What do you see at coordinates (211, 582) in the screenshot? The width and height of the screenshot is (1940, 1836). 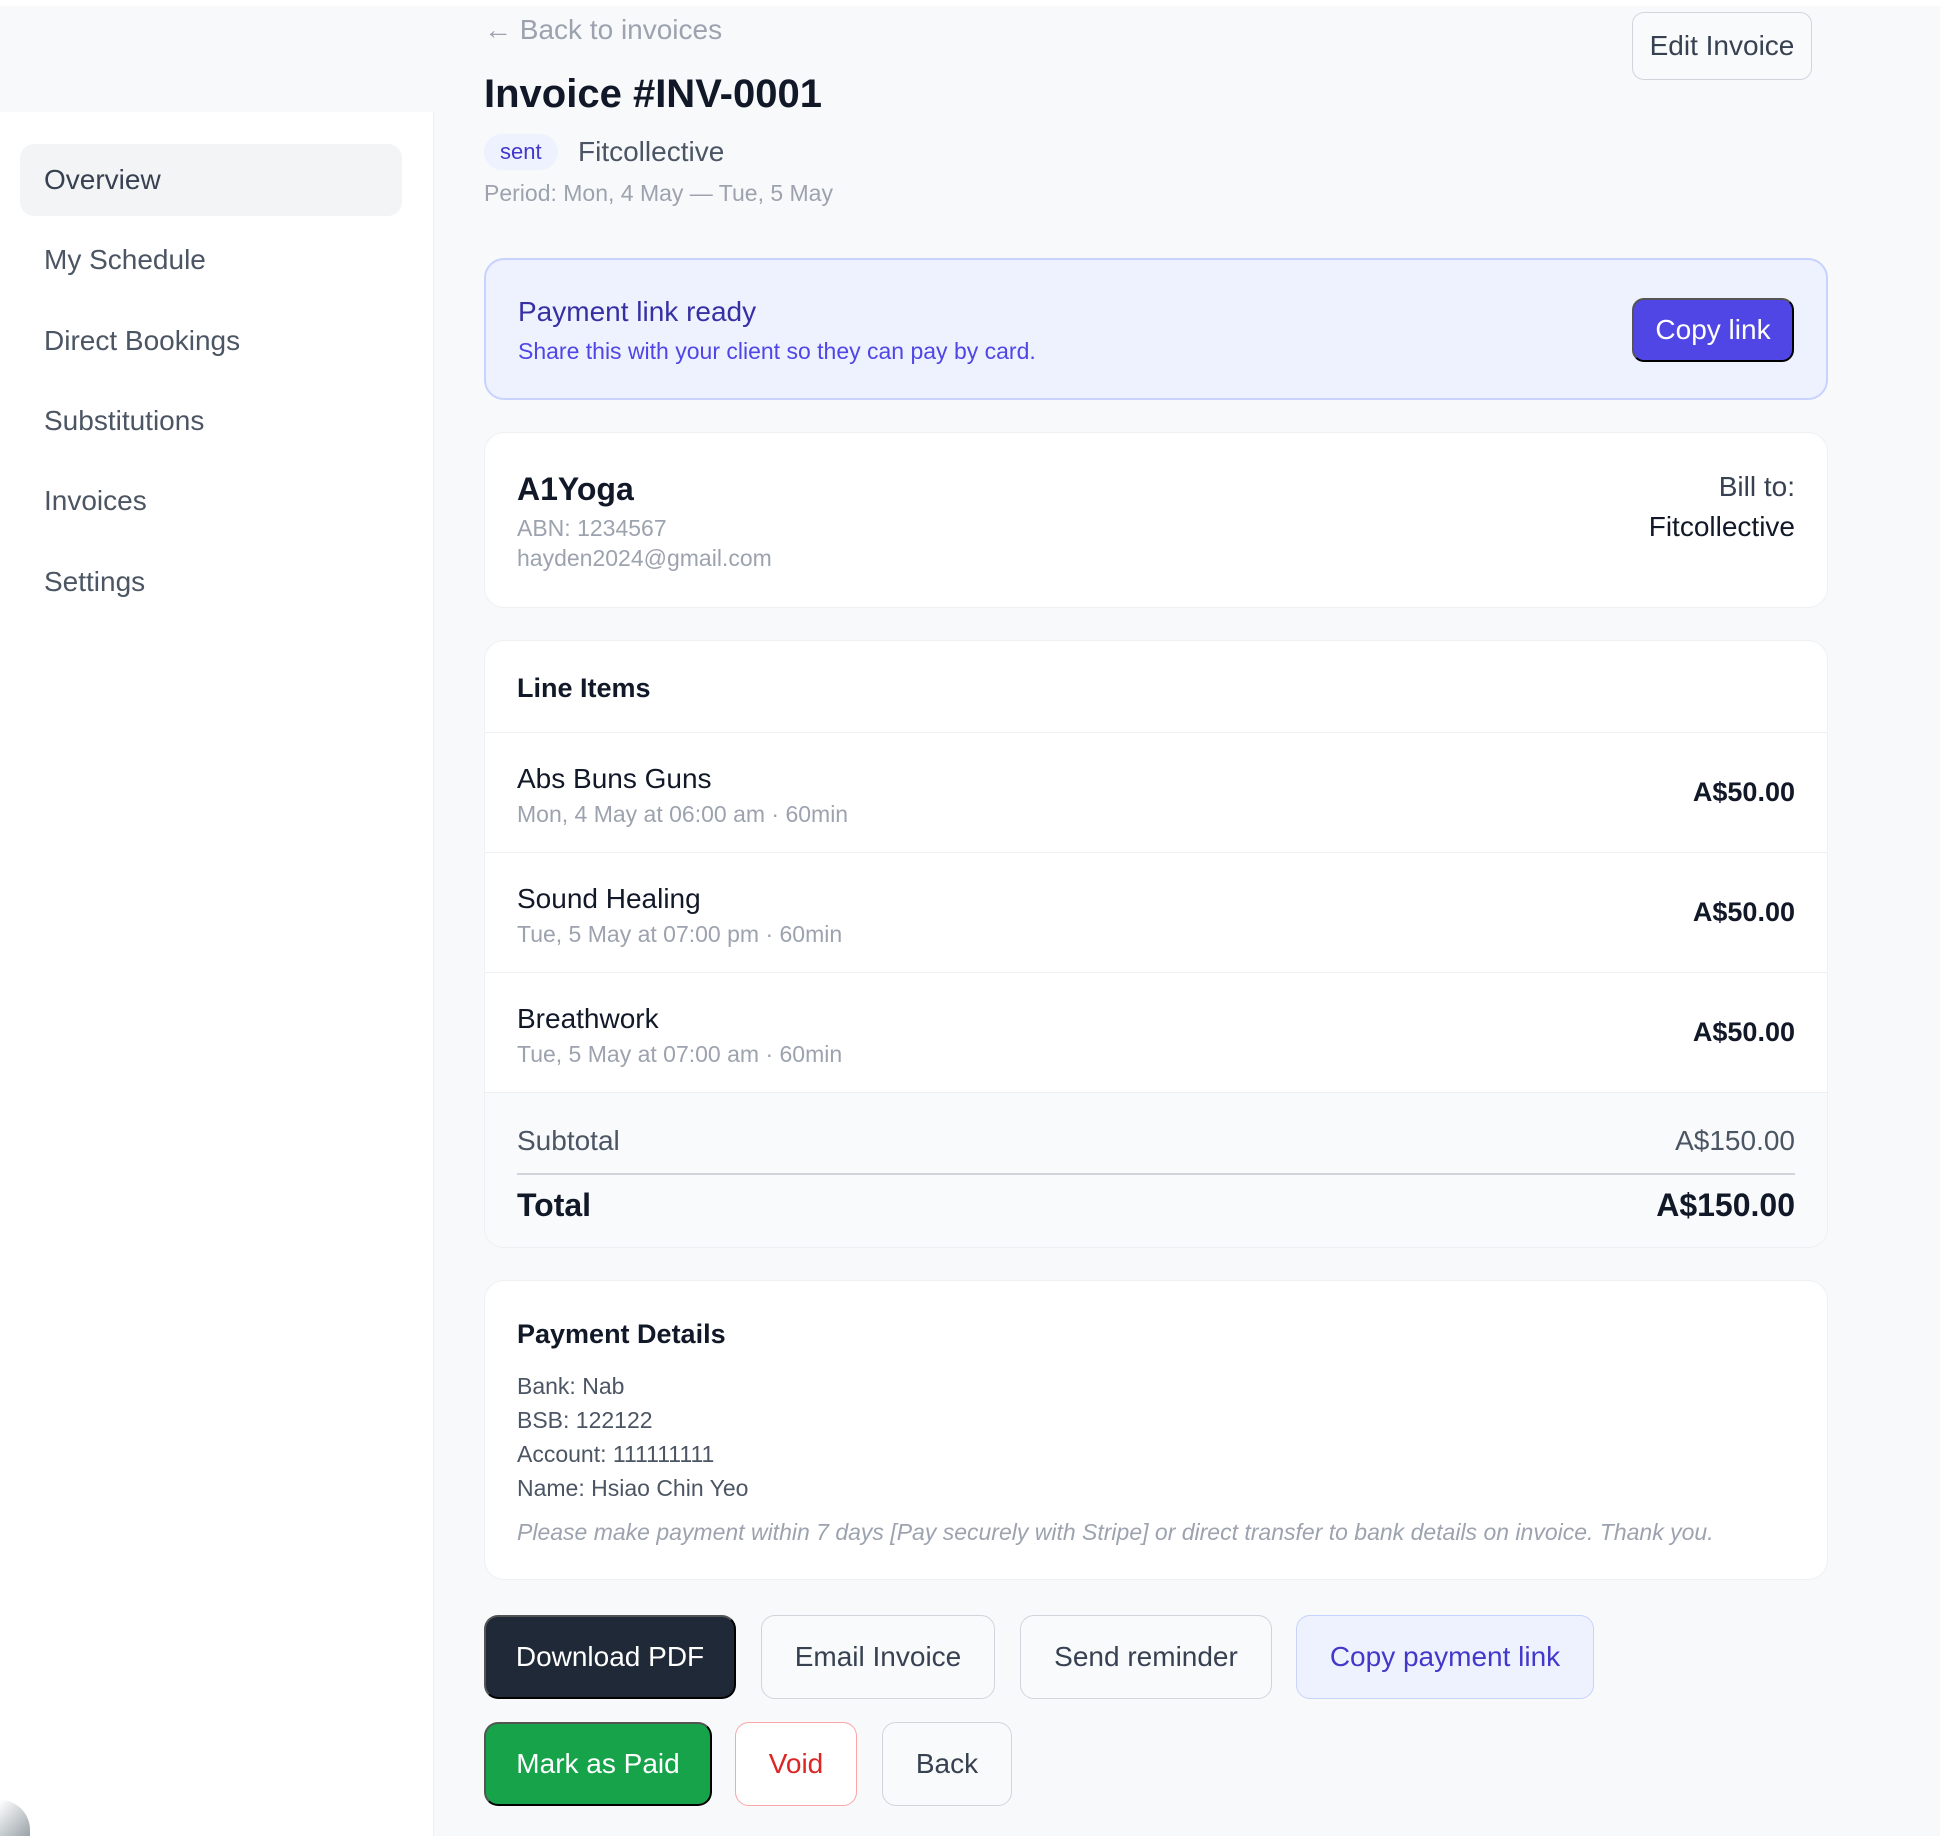 I see `sidebar-item-settings: Settings` at bounding box center [211, 582].